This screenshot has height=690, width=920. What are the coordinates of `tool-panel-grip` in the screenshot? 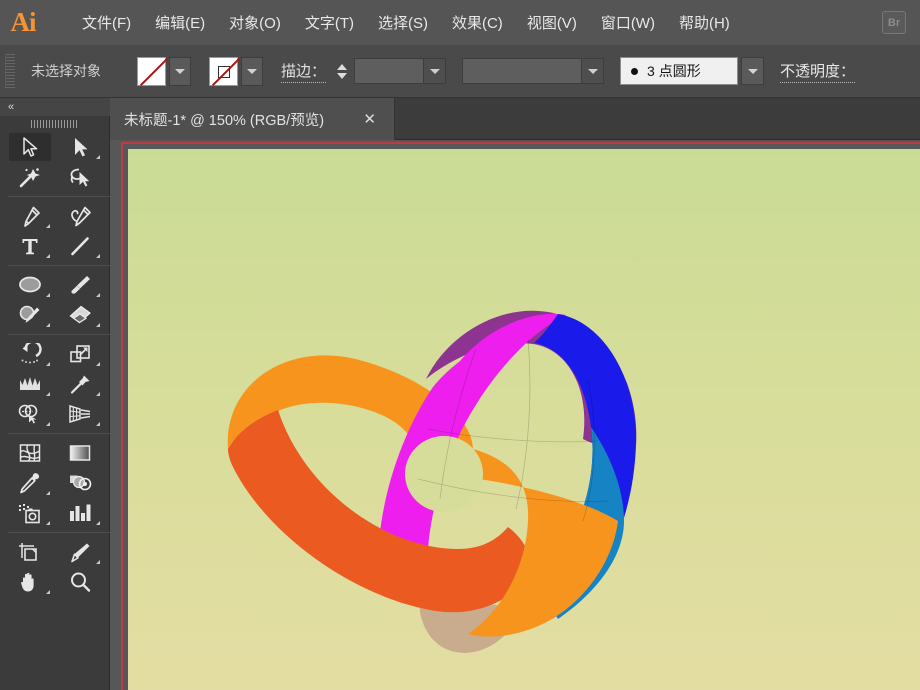 It's located at (55, 124).